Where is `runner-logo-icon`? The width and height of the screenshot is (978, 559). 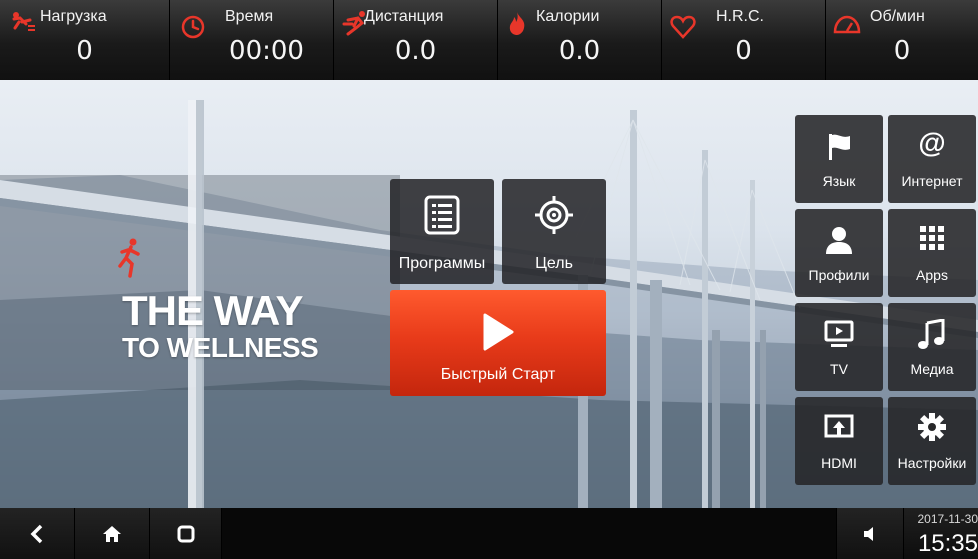 runner-logo-icon is located at coordinates (129, 258).